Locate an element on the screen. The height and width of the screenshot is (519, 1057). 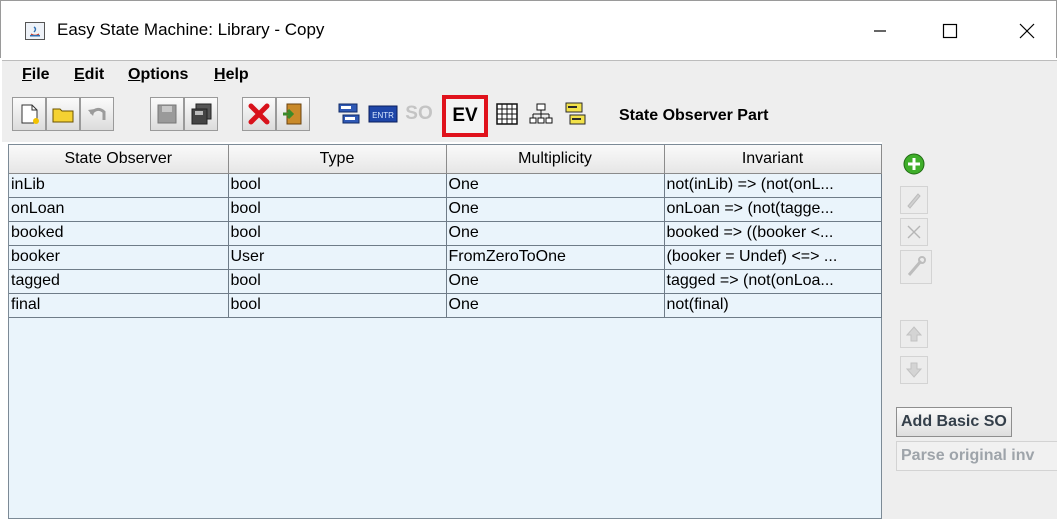
cell-state-observer: booker is located at coordinates (119, 257).